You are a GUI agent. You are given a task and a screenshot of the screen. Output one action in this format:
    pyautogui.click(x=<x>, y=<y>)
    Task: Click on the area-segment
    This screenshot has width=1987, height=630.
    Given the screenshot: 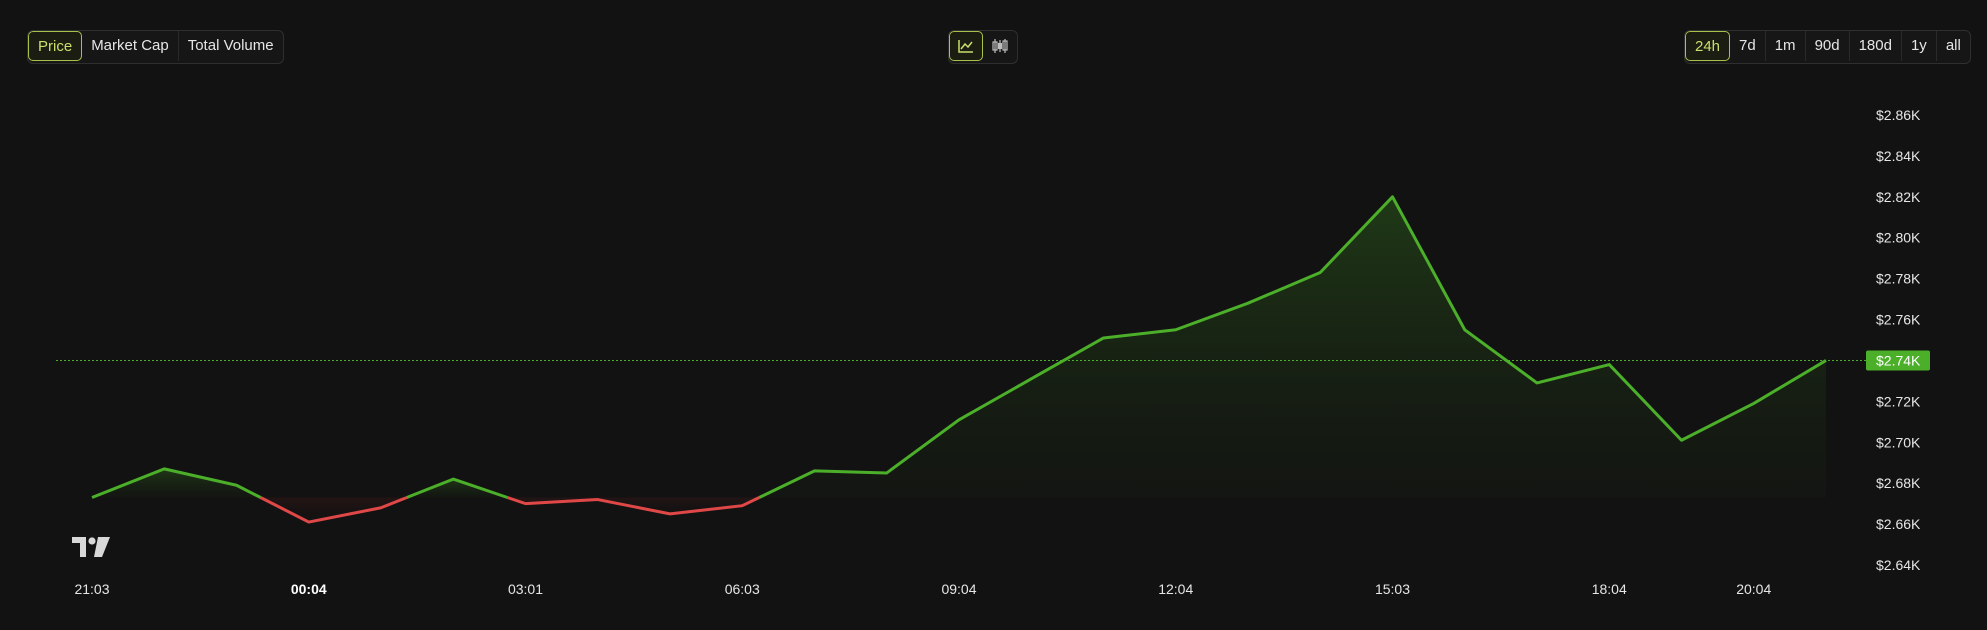 What is the action you would take?
    pyautogui.click(x=176, y=483)
    